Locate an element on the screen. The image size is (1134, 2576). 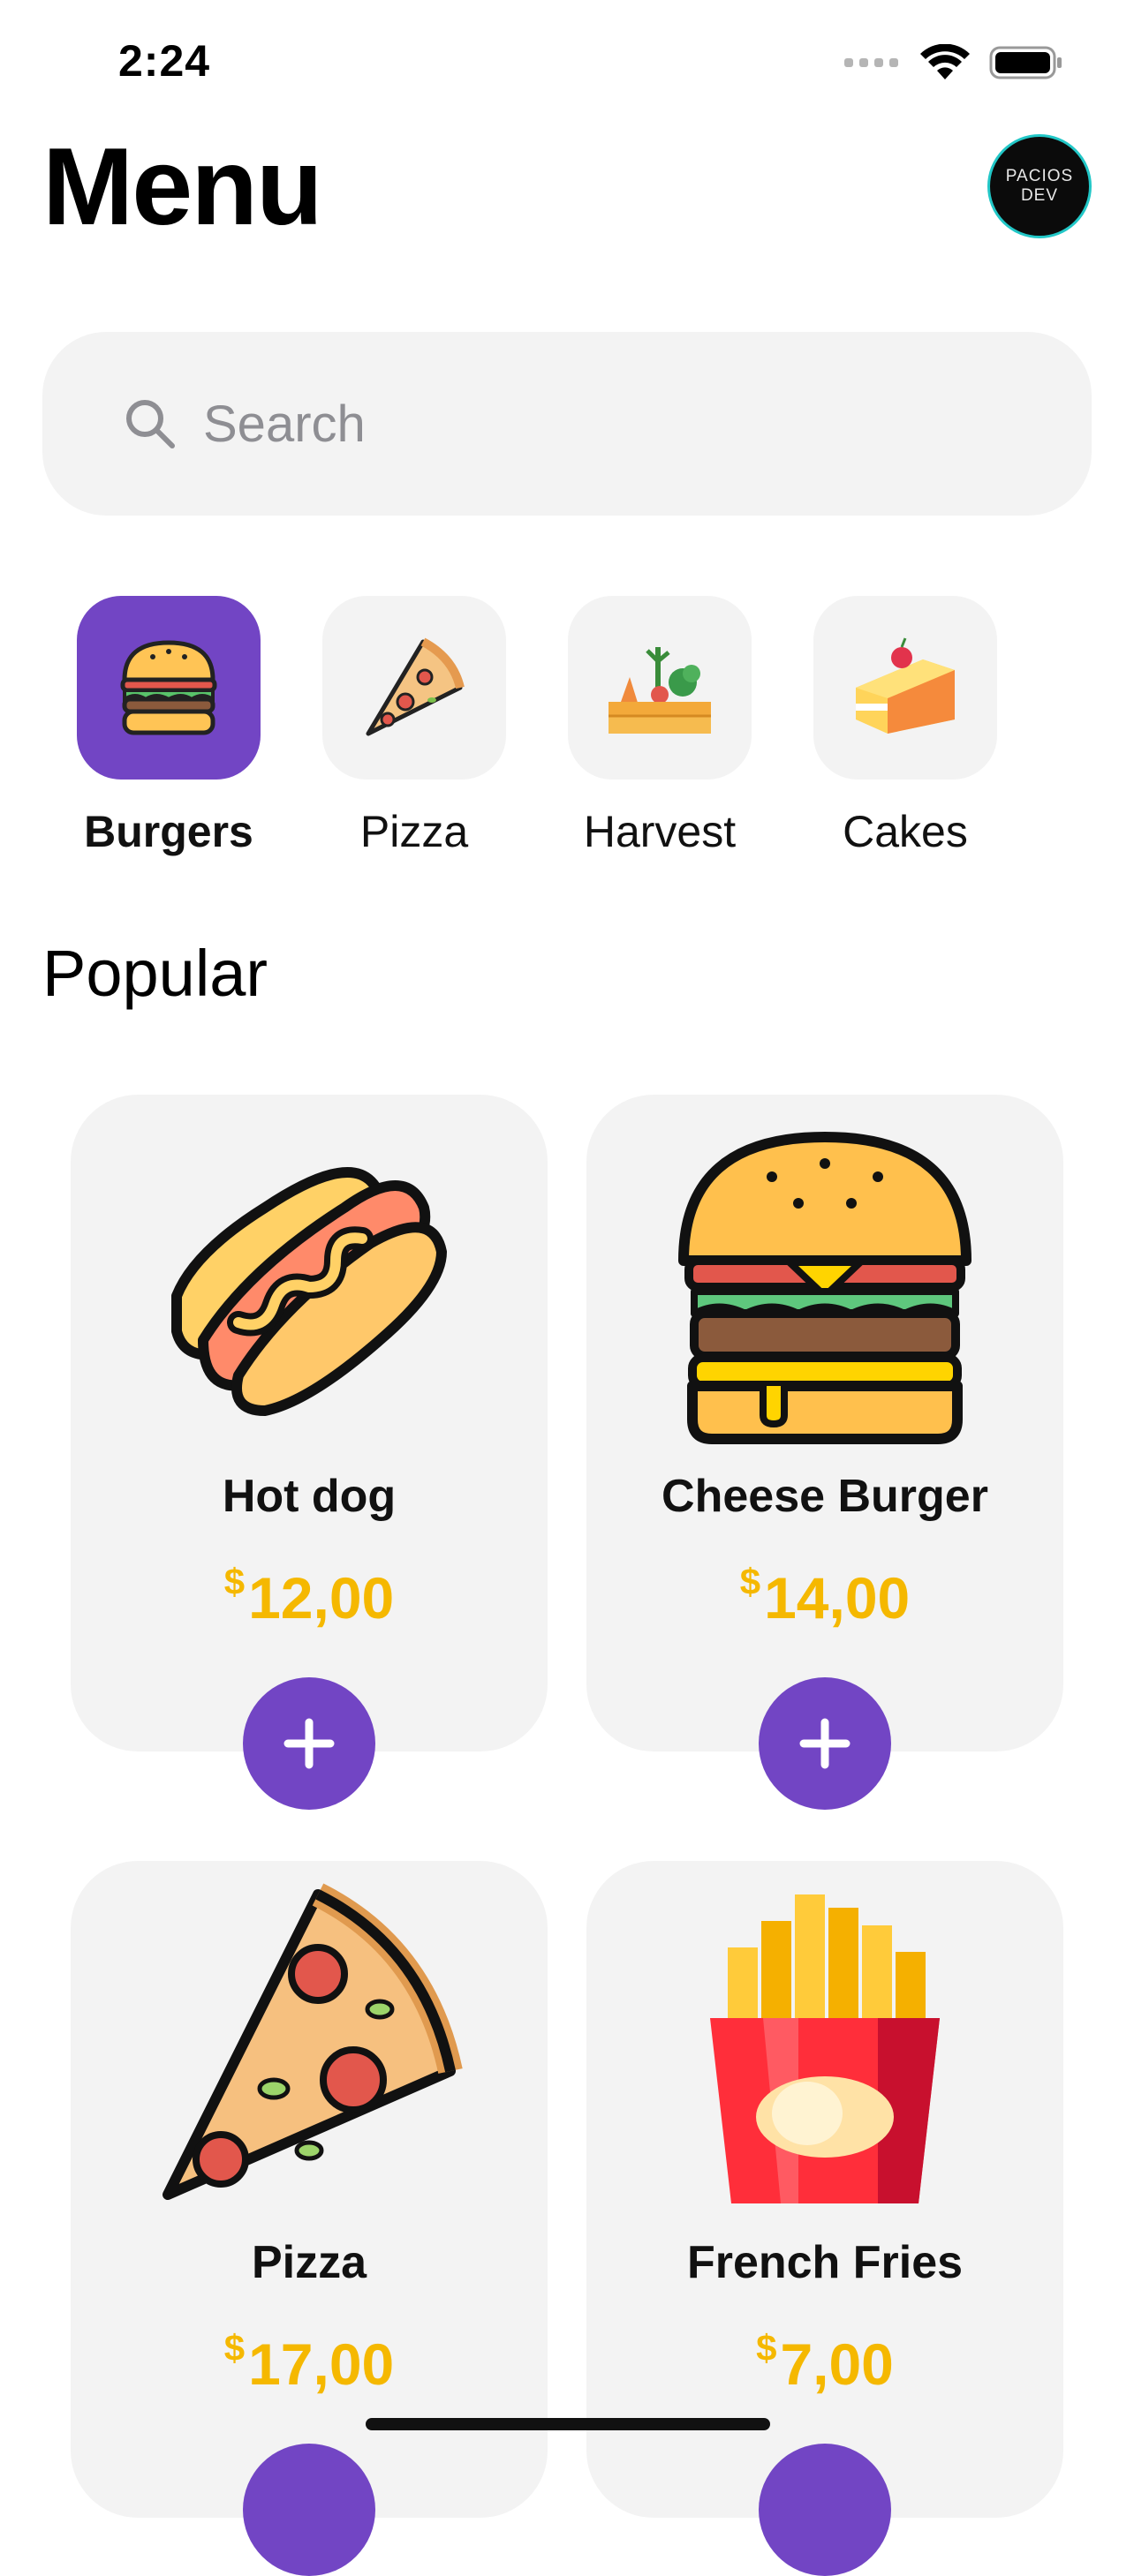
avatar-text-line1: PACIOS is located at coordinates (1039, 177).